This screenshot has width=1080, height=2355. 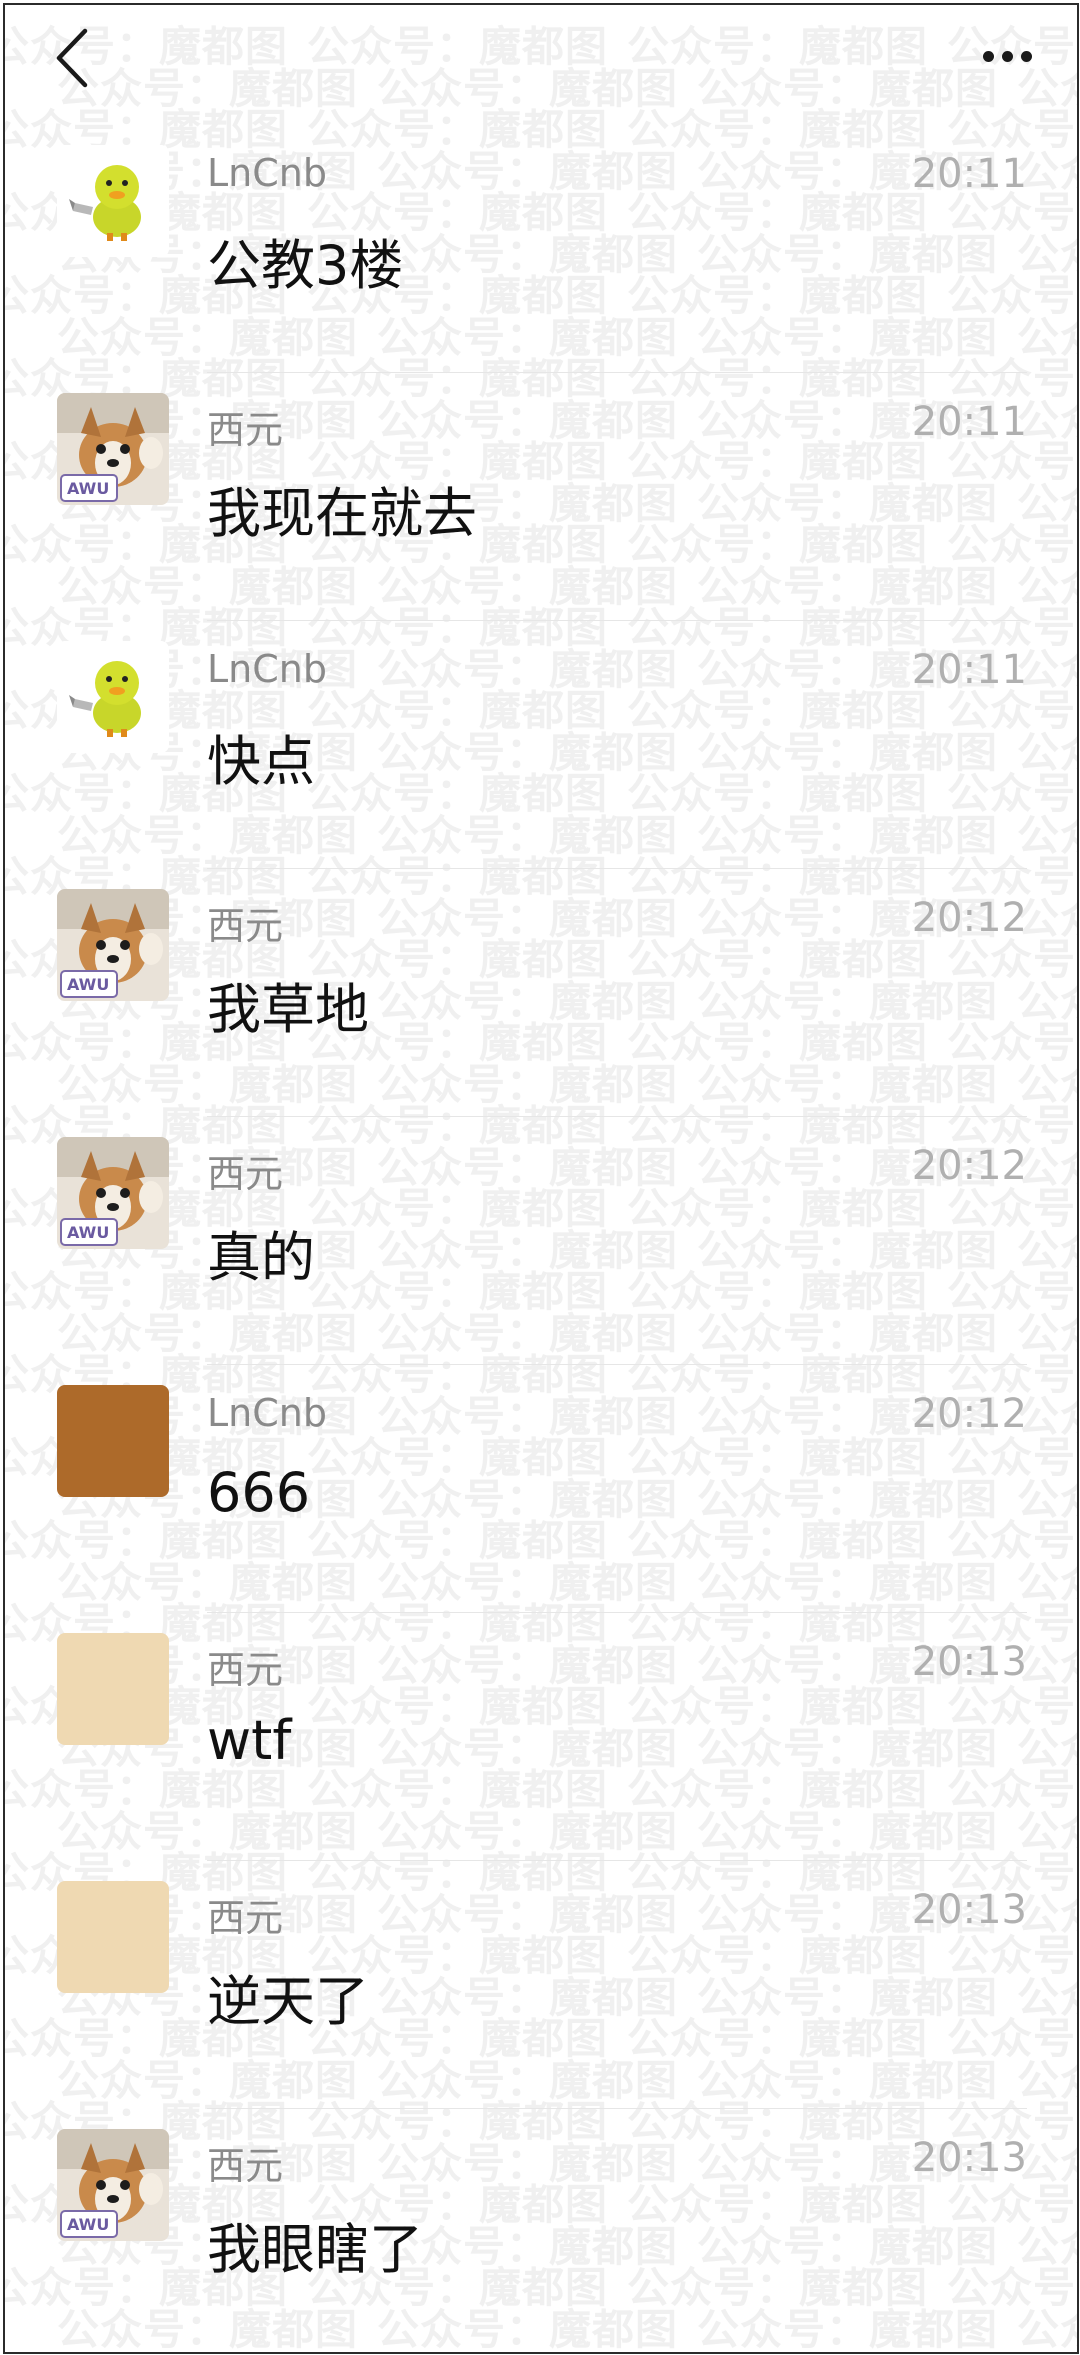 I want to click on top-bar, so click(x=541, y=65).